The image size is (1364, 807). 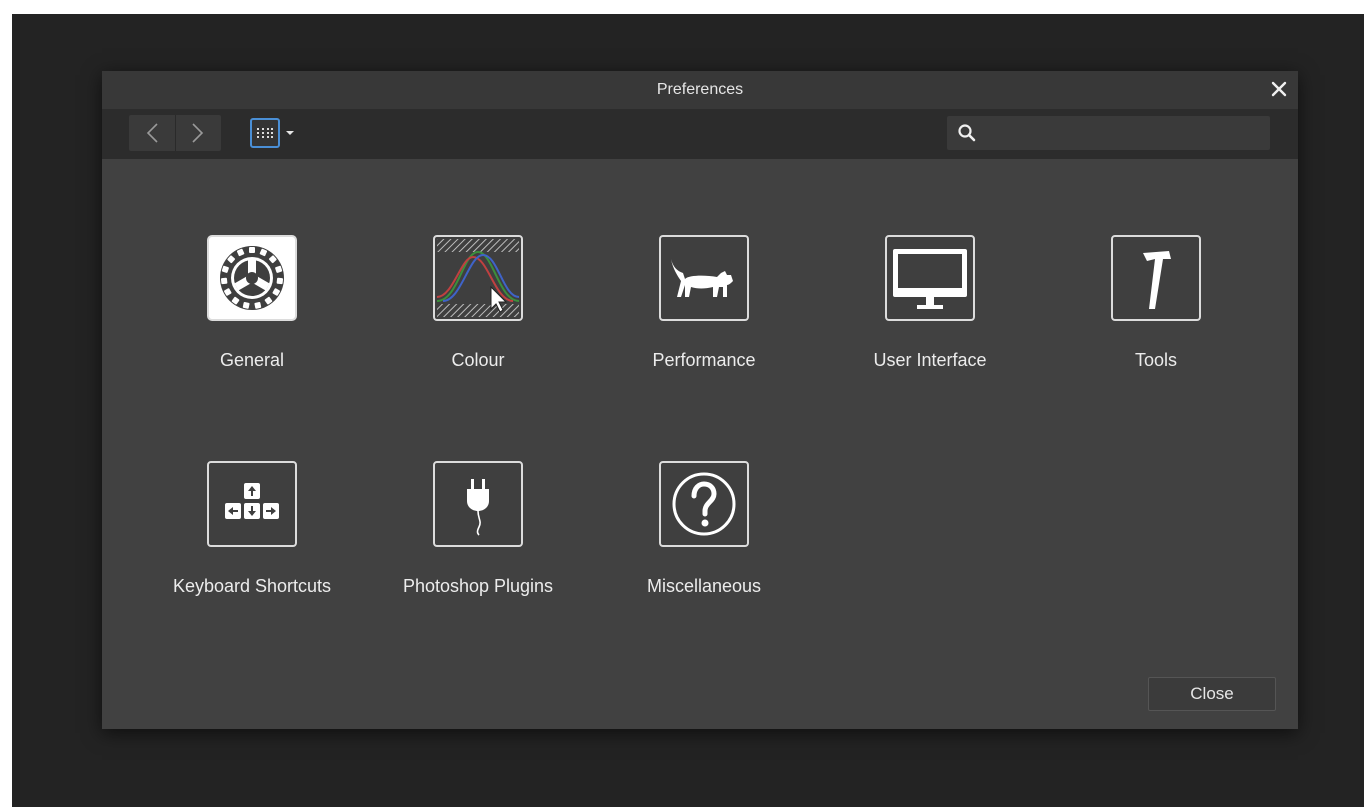 What do you see at coordinates (252, 278) in the screenshot?
I see `gear-icon` at bounding box center [252, 278].